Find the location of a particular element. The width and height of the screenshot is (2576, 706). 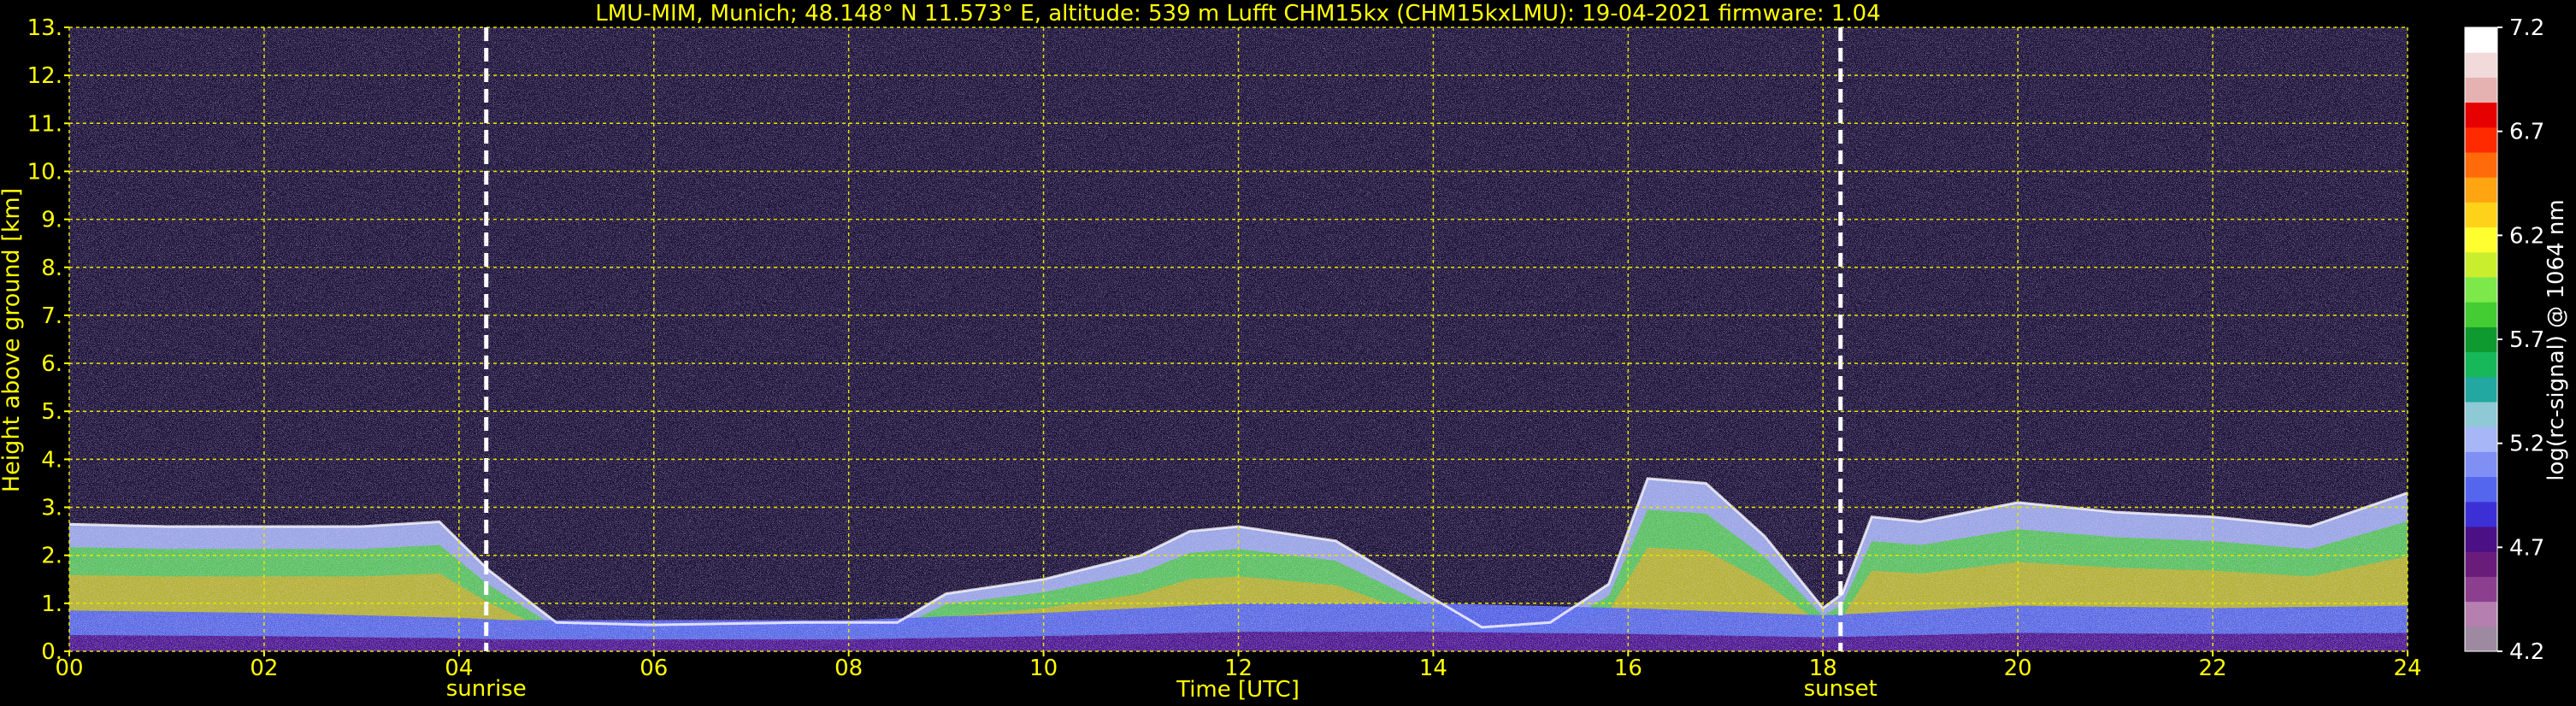

y-tick-label: 2. is located at coordinates (51, 556).